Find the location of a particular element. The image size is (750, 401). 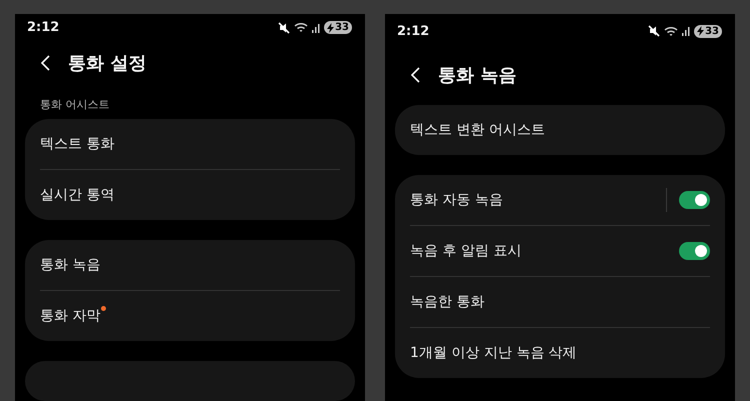

page-title: 통화 설정 is located at coordinates (107, 63).